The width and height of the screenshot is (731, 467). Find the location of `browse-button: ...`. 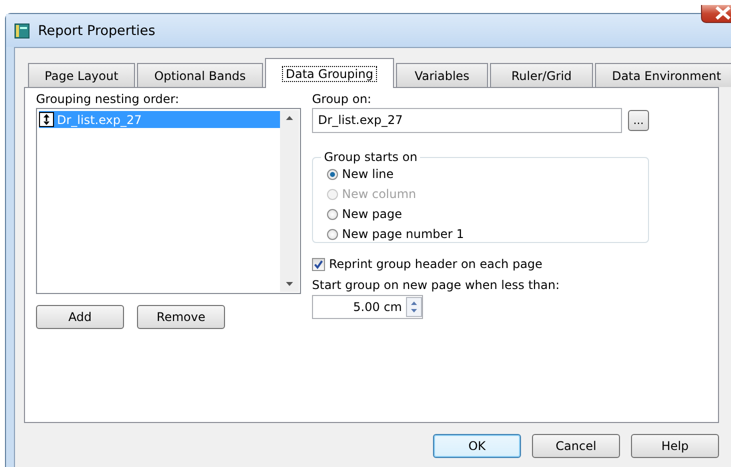

browse-button: ... is located at coordinates (638, 120).